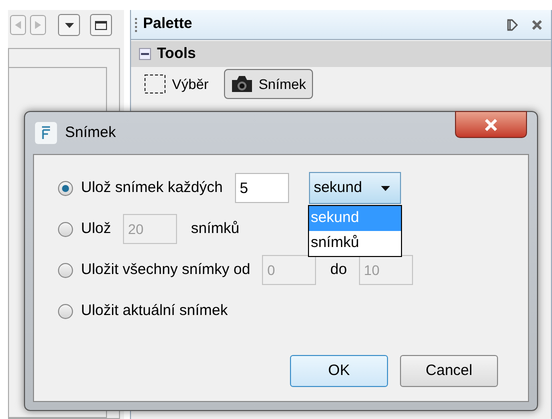  Describe the element at coordinates (90, 132) in the screenshot. I see `dialog-title: Snímek` at that location.